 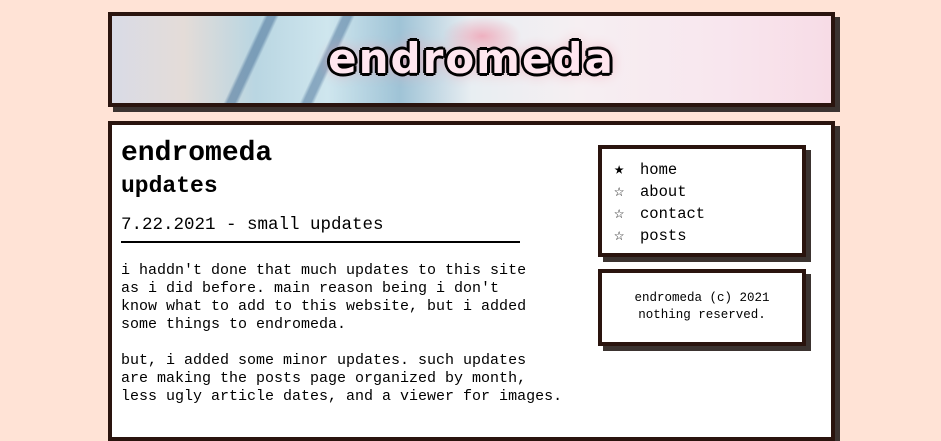 I want to click on nav-item-about: ☆ about, so click(x=708, y=192).